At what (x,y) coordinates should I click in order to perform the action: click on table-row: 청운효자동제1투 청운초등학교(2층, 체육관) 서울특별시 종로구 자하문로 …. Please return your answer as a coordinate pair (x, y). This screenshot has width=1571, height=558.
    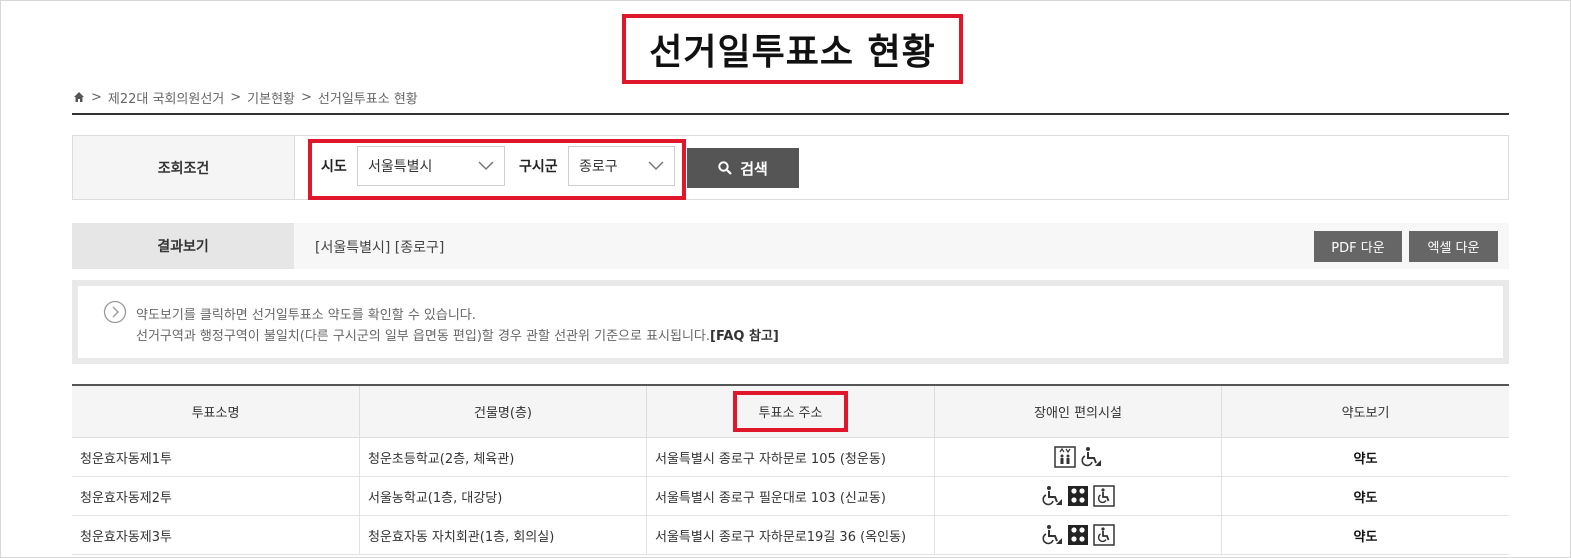
    Looking at the image, I should click on (790, 457).